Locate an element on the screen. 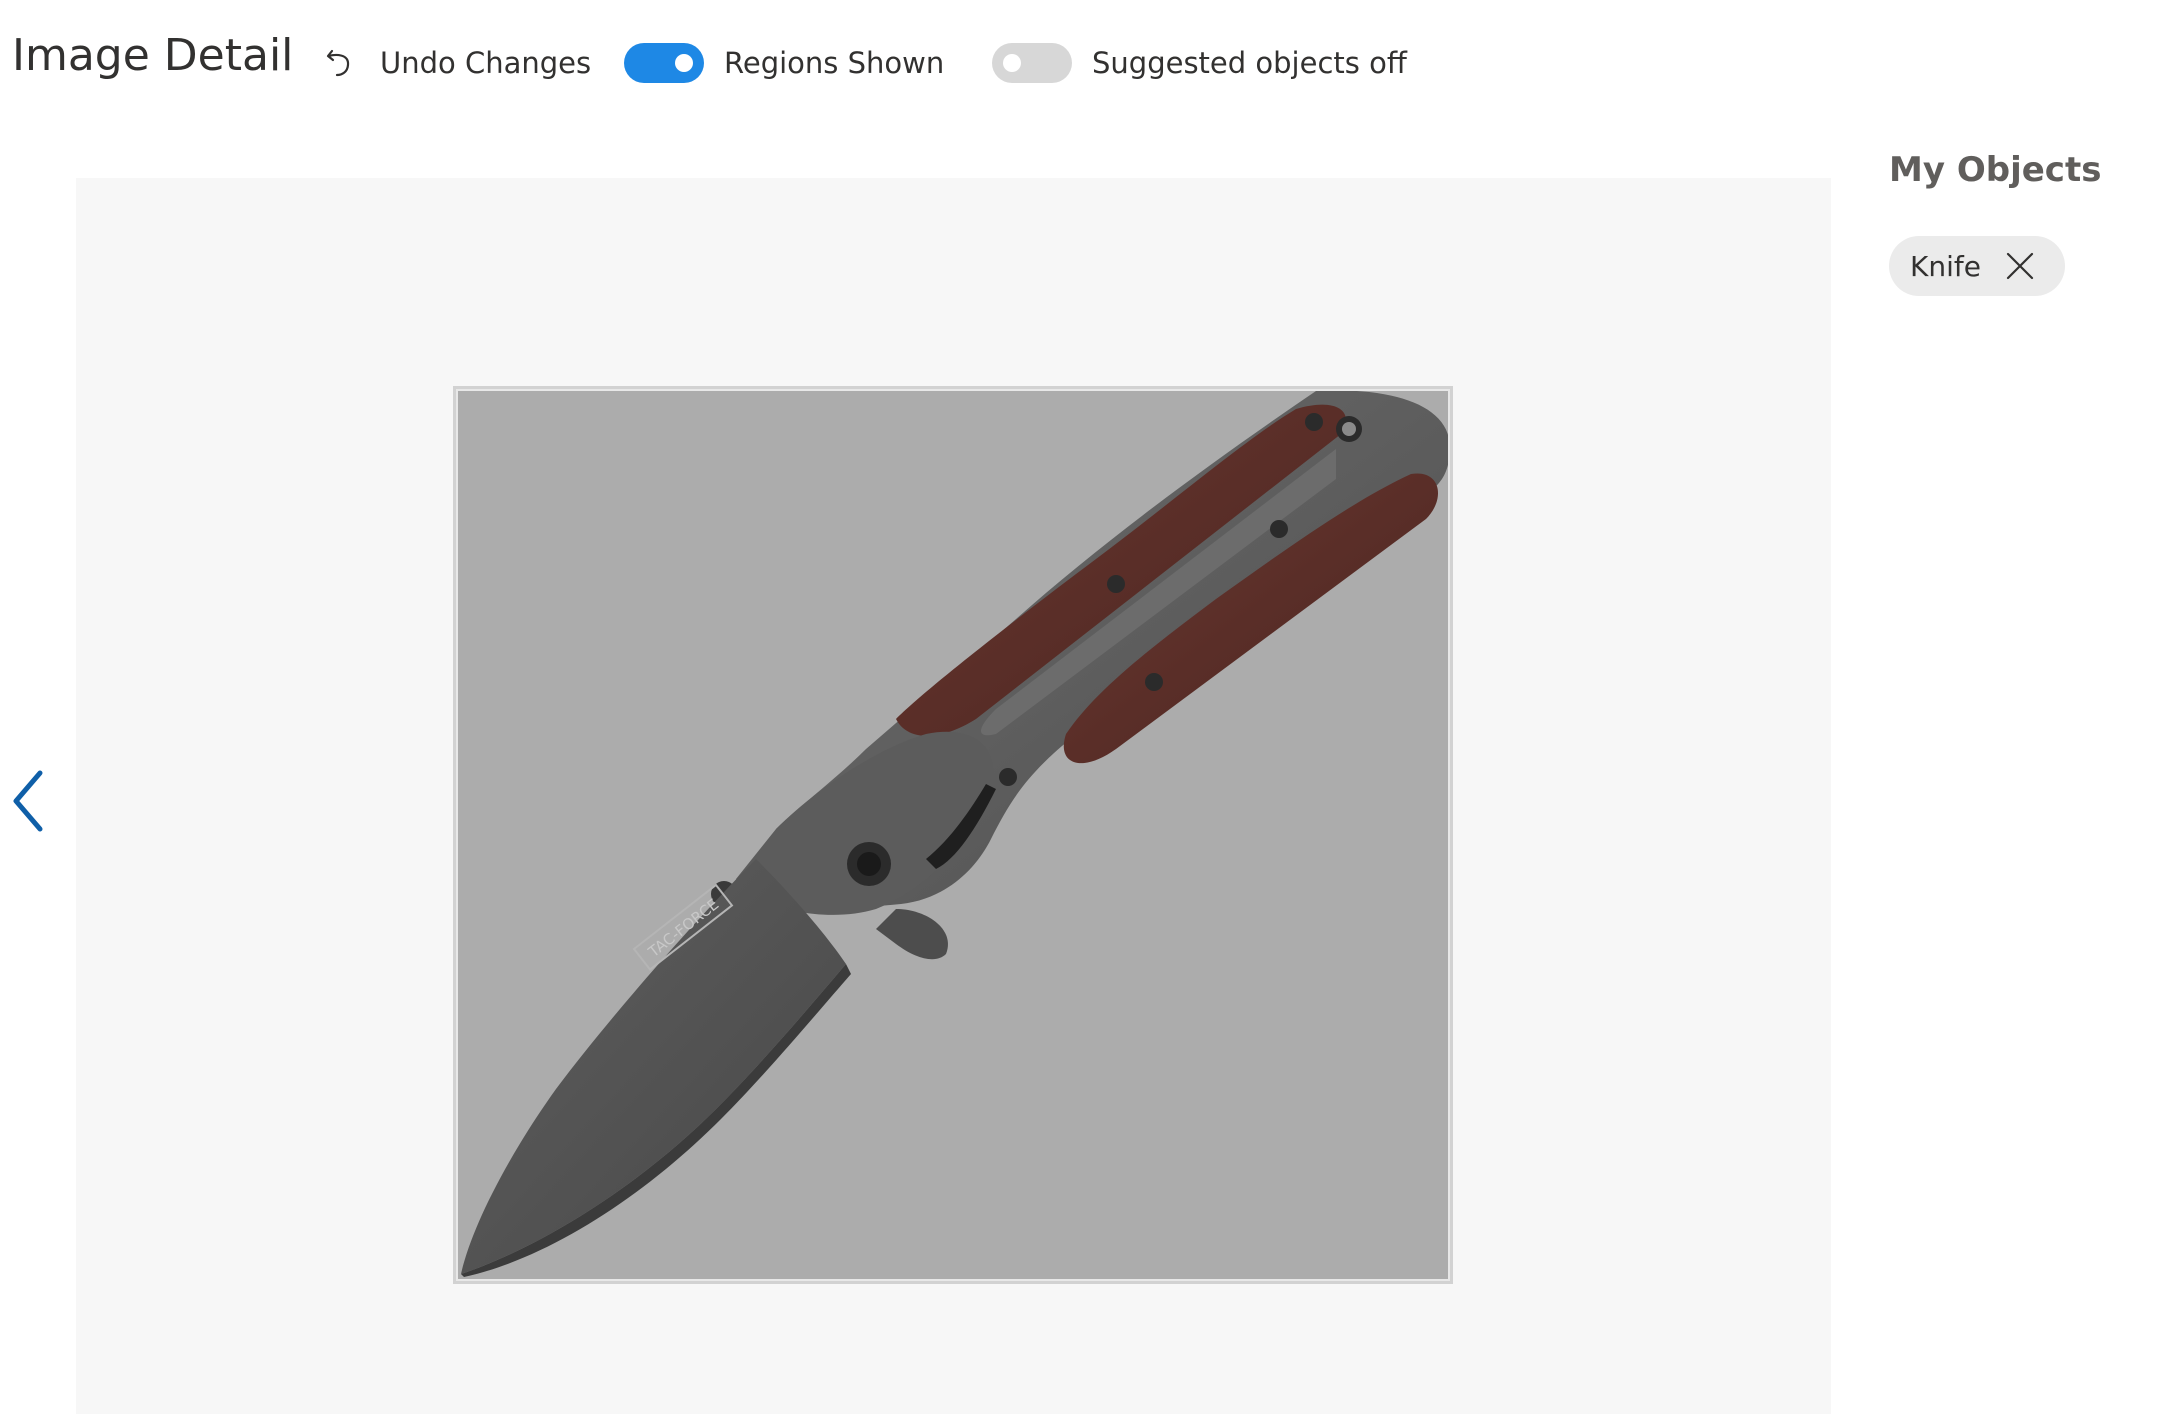 The image size is (2174, 1414). undo-changes-label: Undo Changes is located at coordinates (486, 63).